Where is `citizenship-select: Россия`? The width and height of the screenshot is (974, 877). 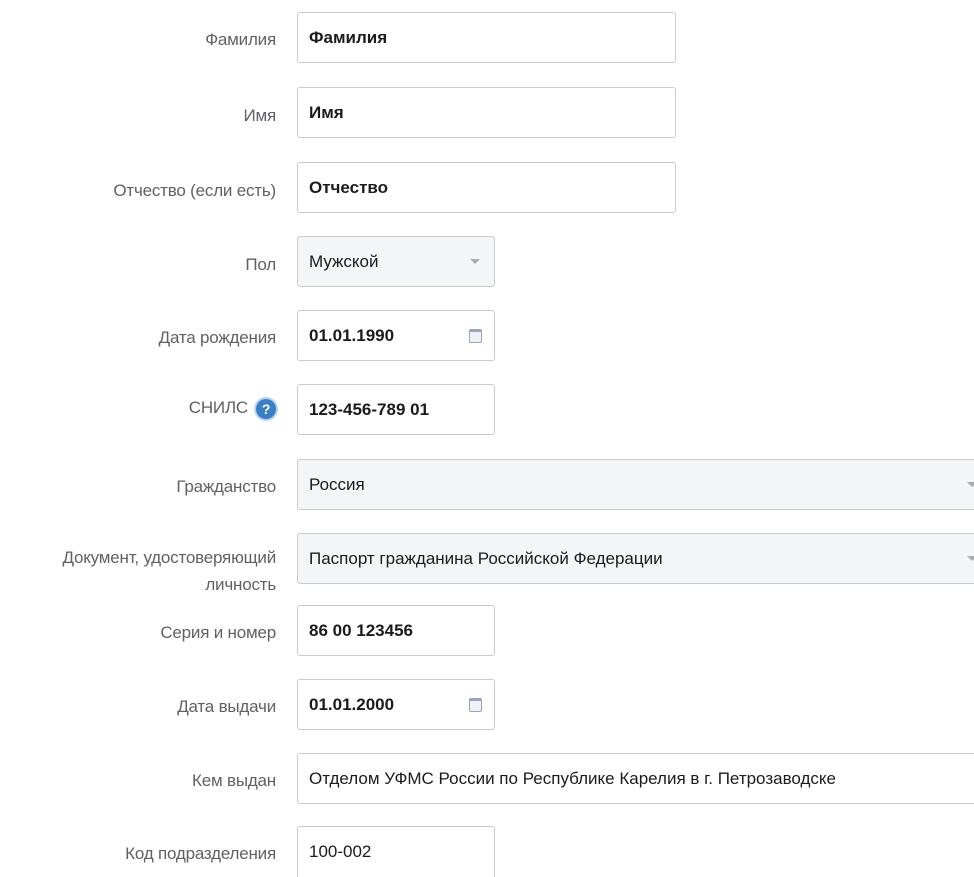
citizenship-select: Россия is located at coordinates (635, 484).